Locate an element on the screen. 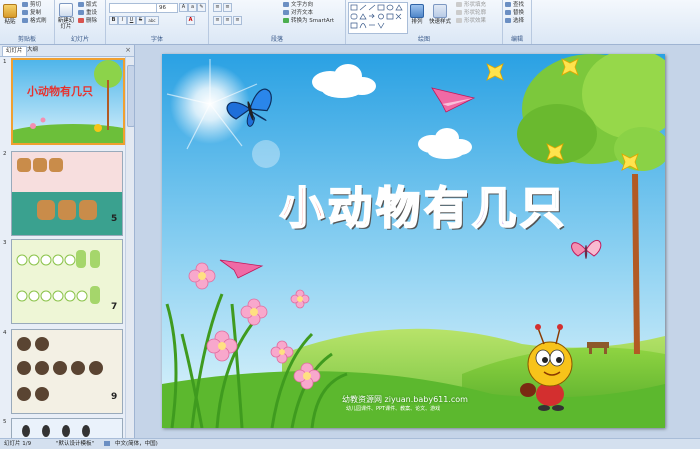 The image size is (700, 449). delete-button: 删除 is located at coordinates (87, 21).